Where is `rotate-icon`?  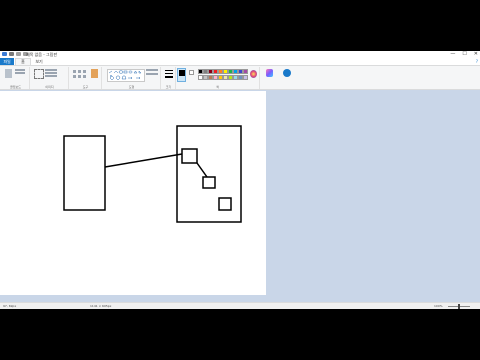 rotate-icon is located at coordinates (51, 76).